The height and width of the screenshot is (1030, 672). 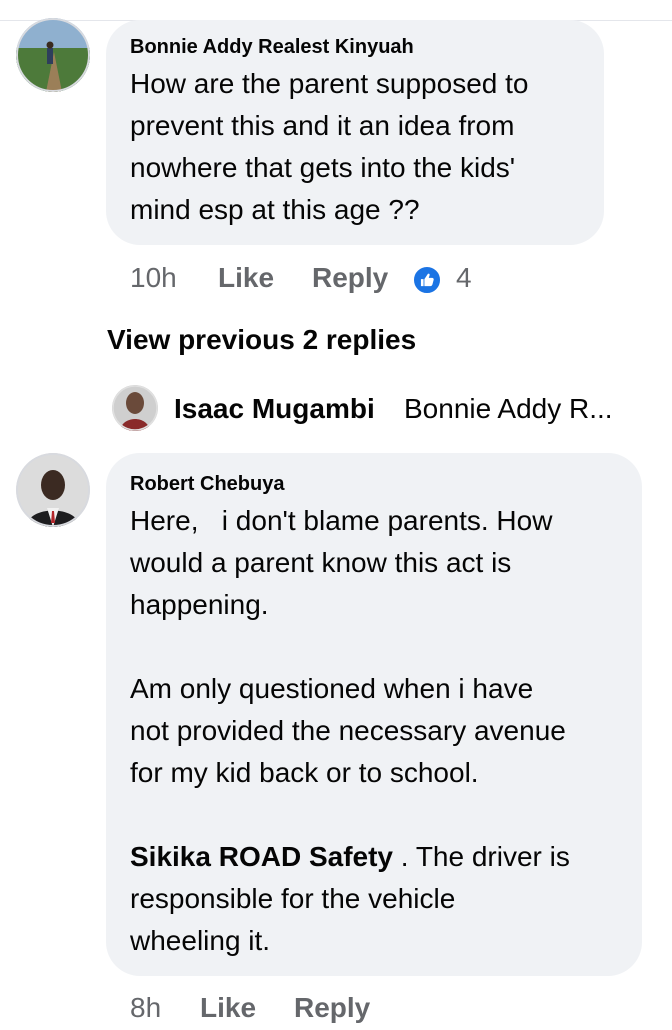 I want to click on avatar-bonnie, so click(x=53, y=55).